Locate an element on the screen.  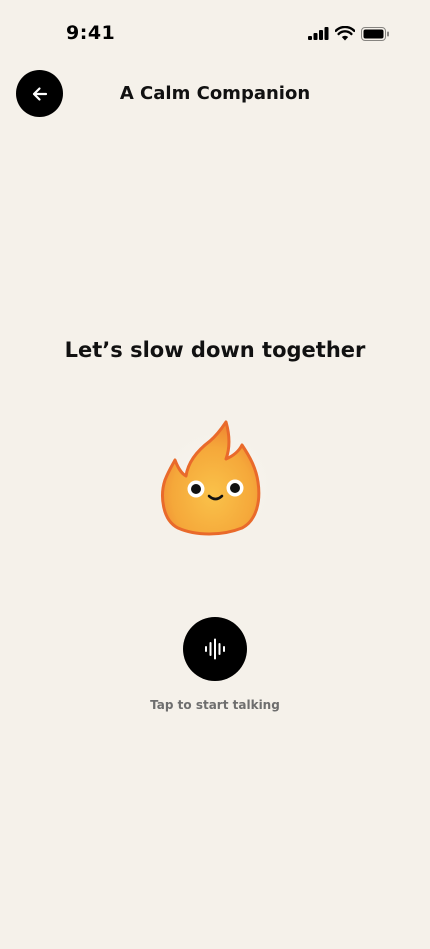
right-eye is located at coordinates (235, 488).